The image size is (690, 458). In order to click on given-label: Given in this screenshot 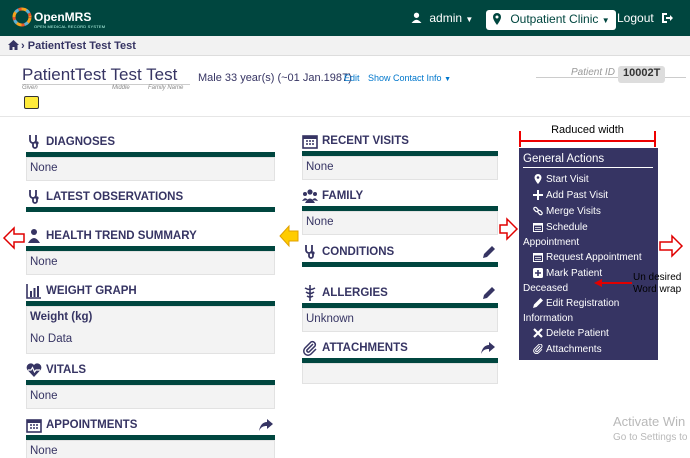, I will do `click(30, 88)`.